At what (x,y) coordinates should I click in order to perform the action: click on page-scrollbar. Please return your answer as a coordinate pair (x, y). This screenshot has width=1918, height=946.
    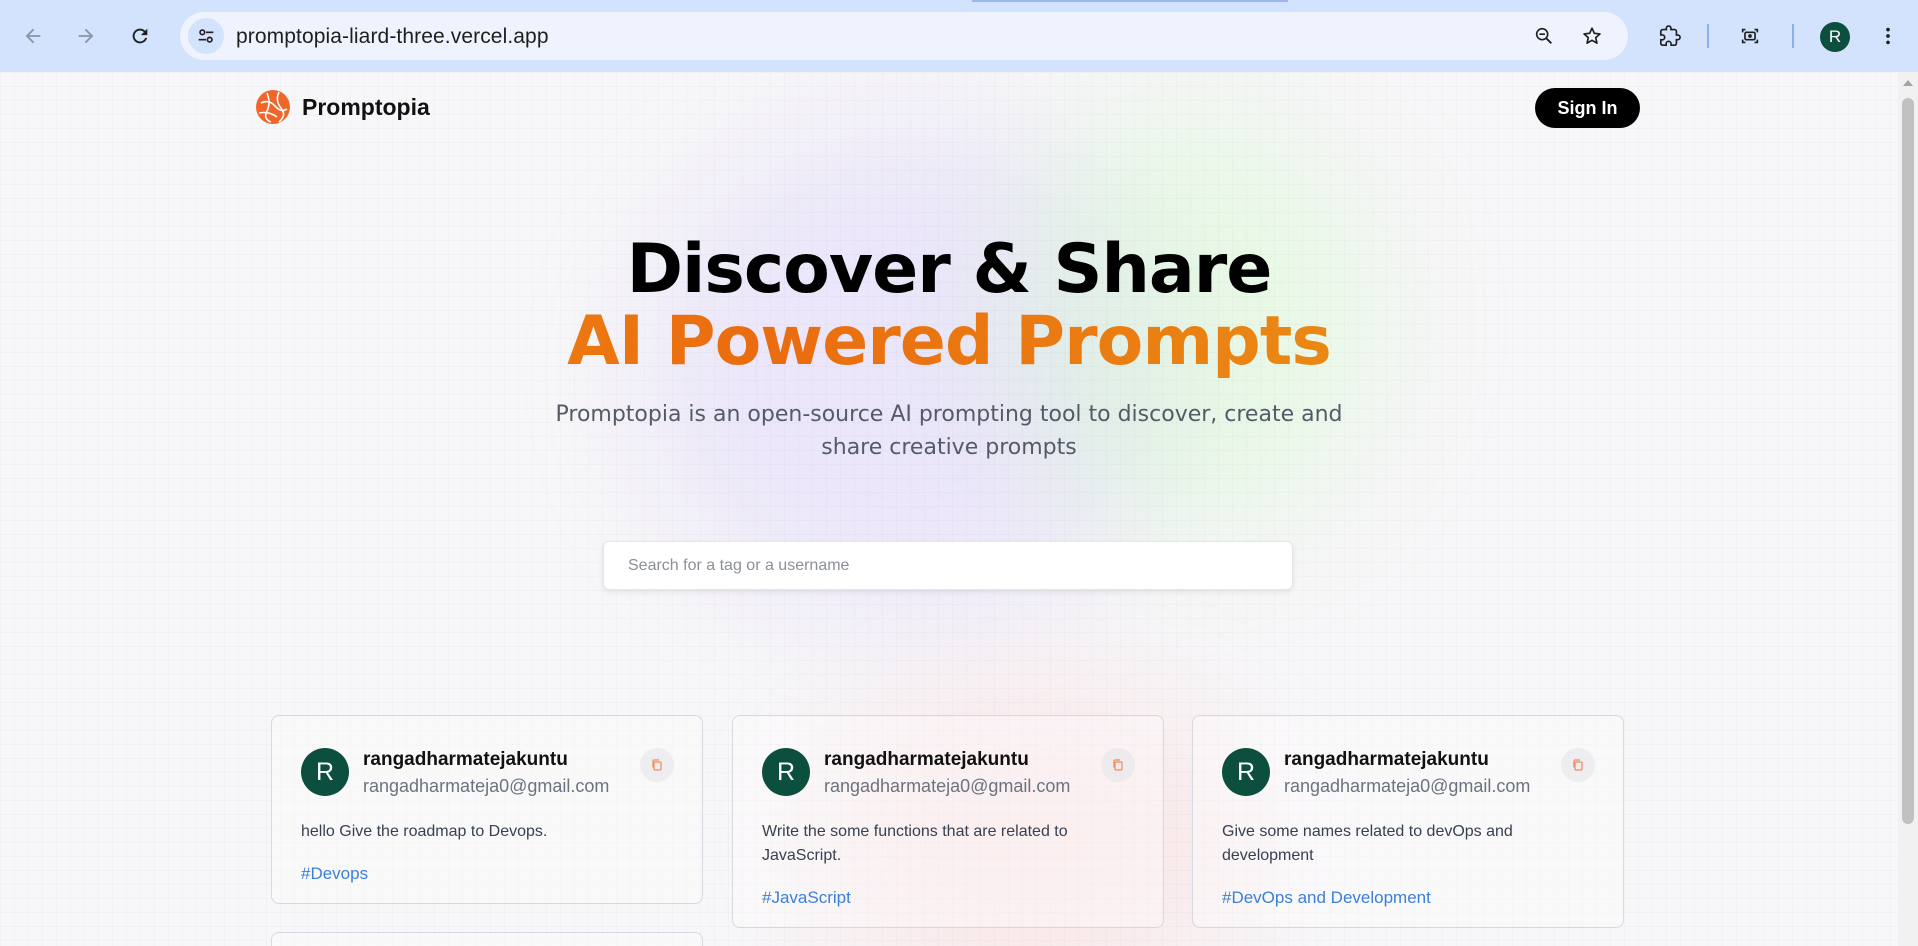
    Looking at the image, I should click on (1908, 509).